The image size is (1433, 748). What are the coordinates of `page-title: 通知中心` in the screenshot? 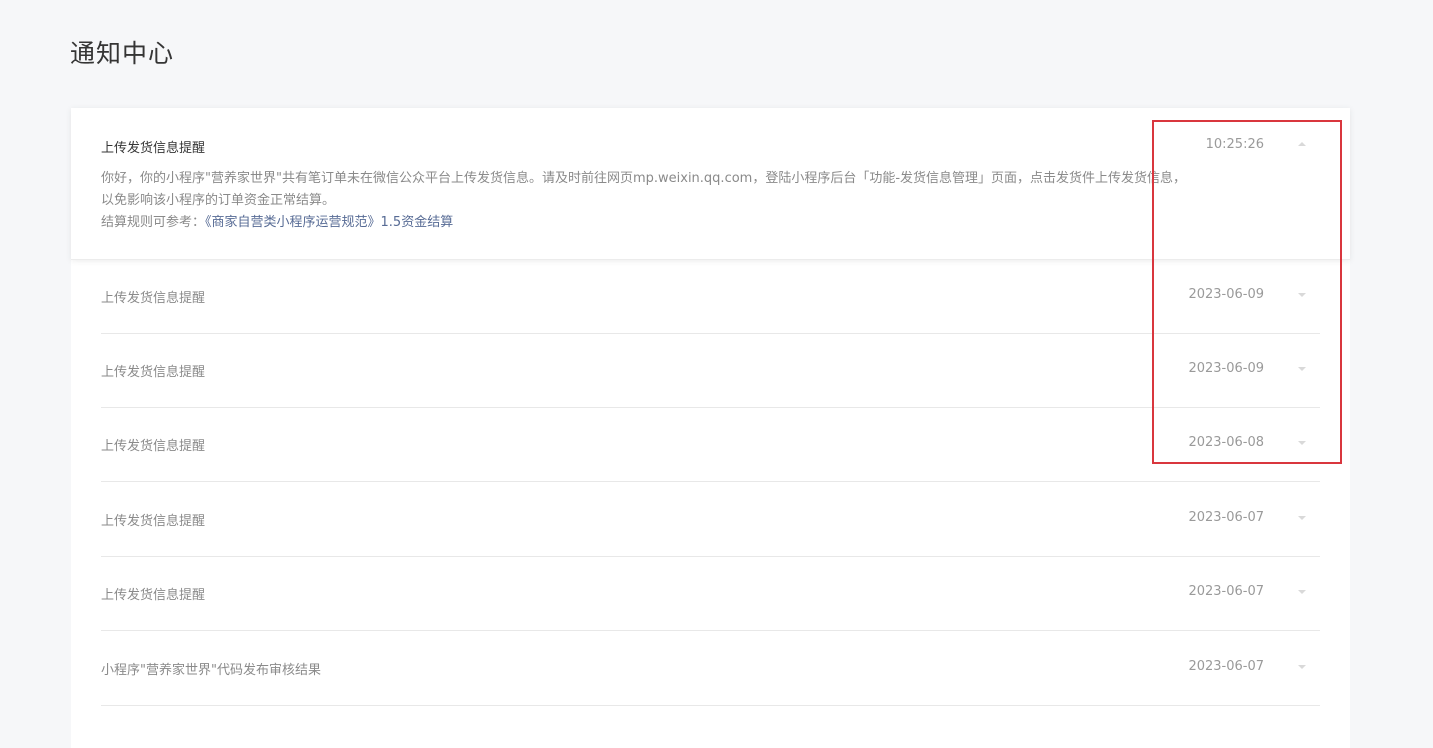 It's located at (122, 53).